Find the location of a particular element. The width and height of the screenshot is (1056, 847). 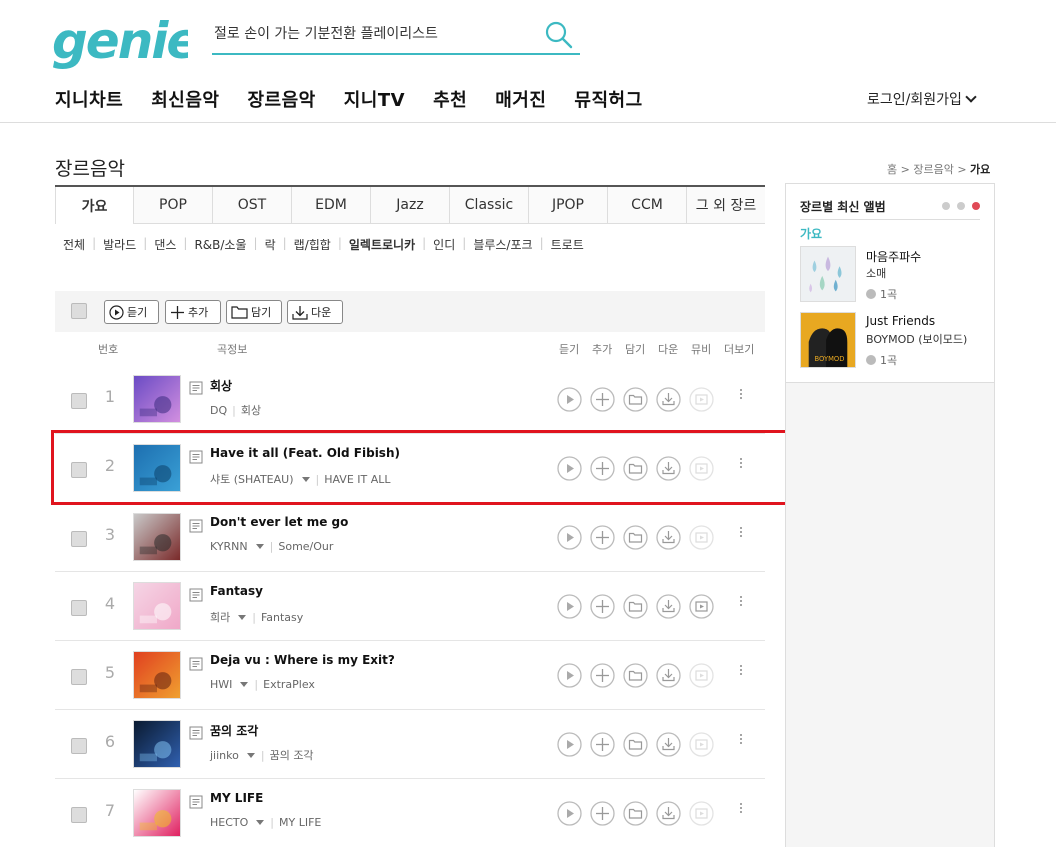

subgenre-ballad: 발라드 is located at coordinates (119, 244).